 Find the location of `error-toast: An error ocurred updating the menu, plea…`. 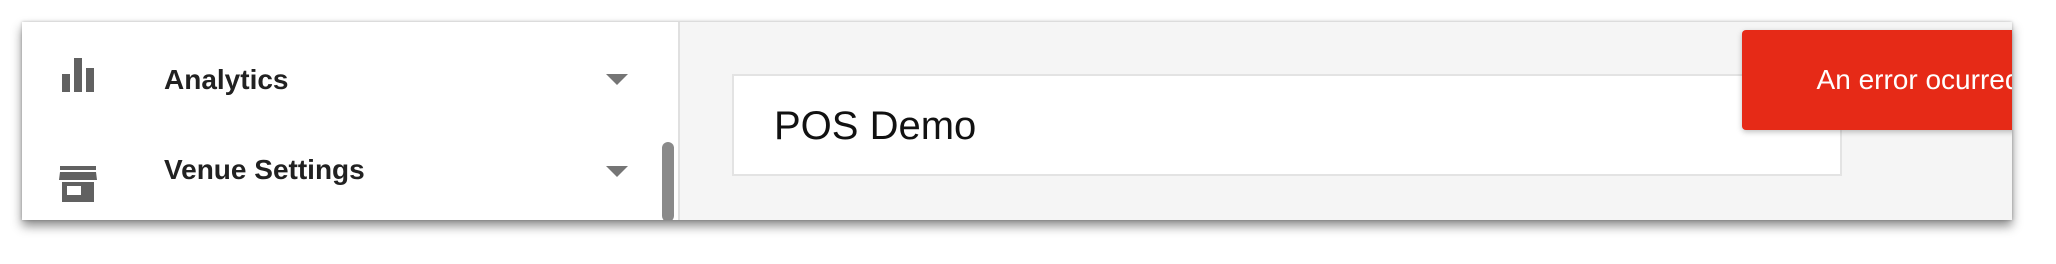

error-toast: An error ocurred updating the menu, plea… is located at coordinates (1877, 80).